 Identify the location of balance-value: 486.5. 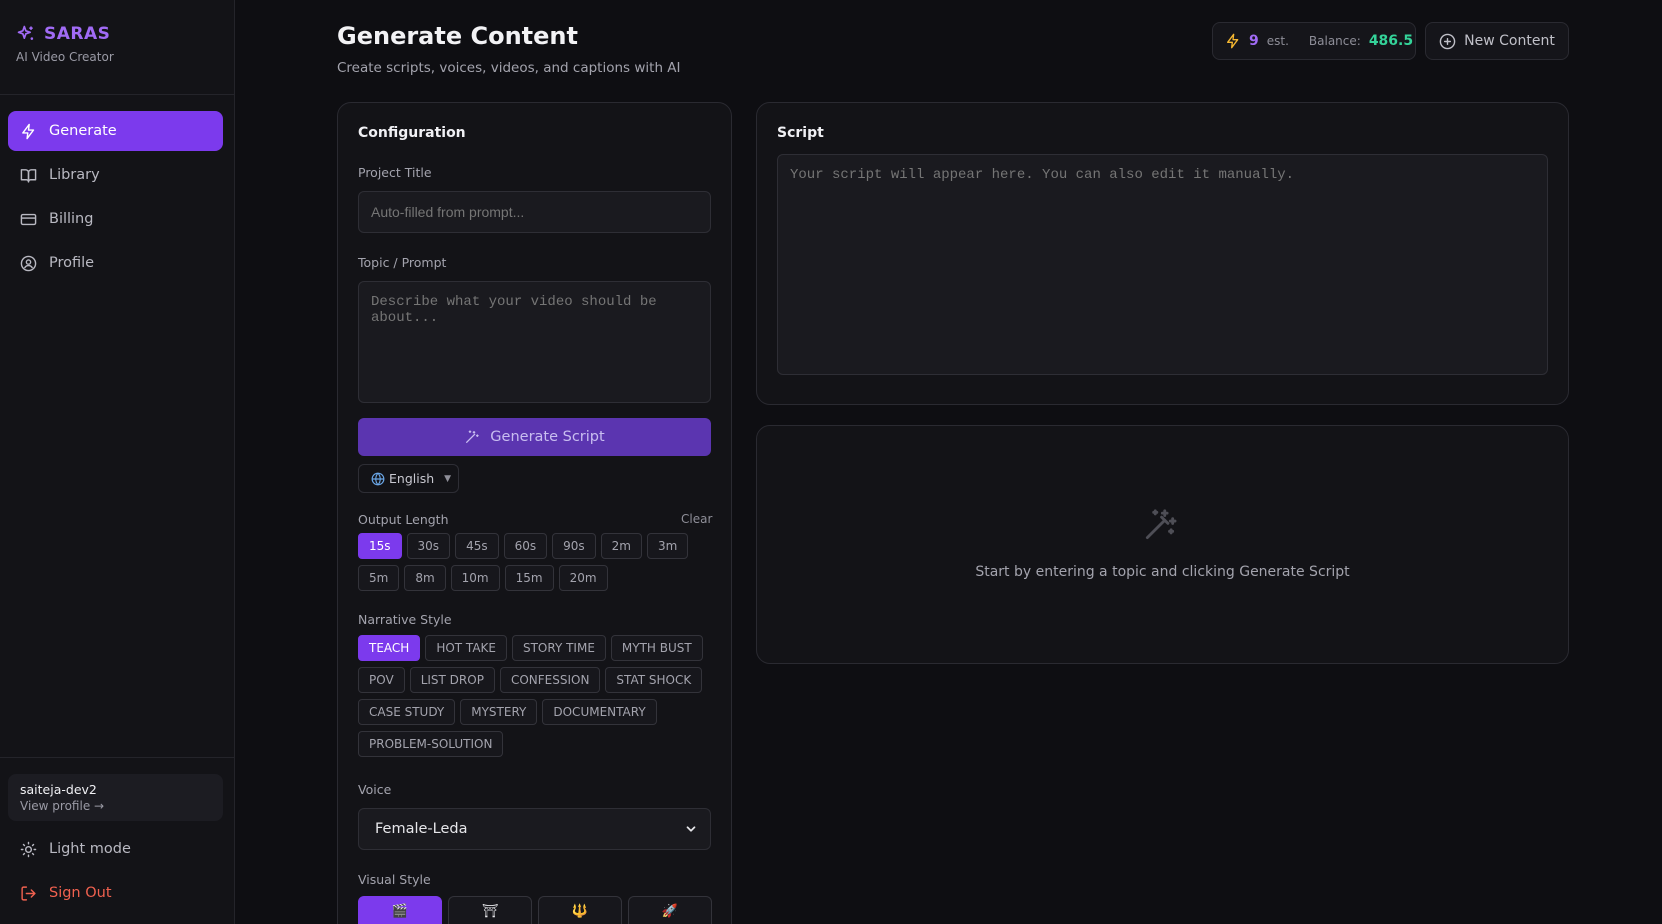
(1391, 41).